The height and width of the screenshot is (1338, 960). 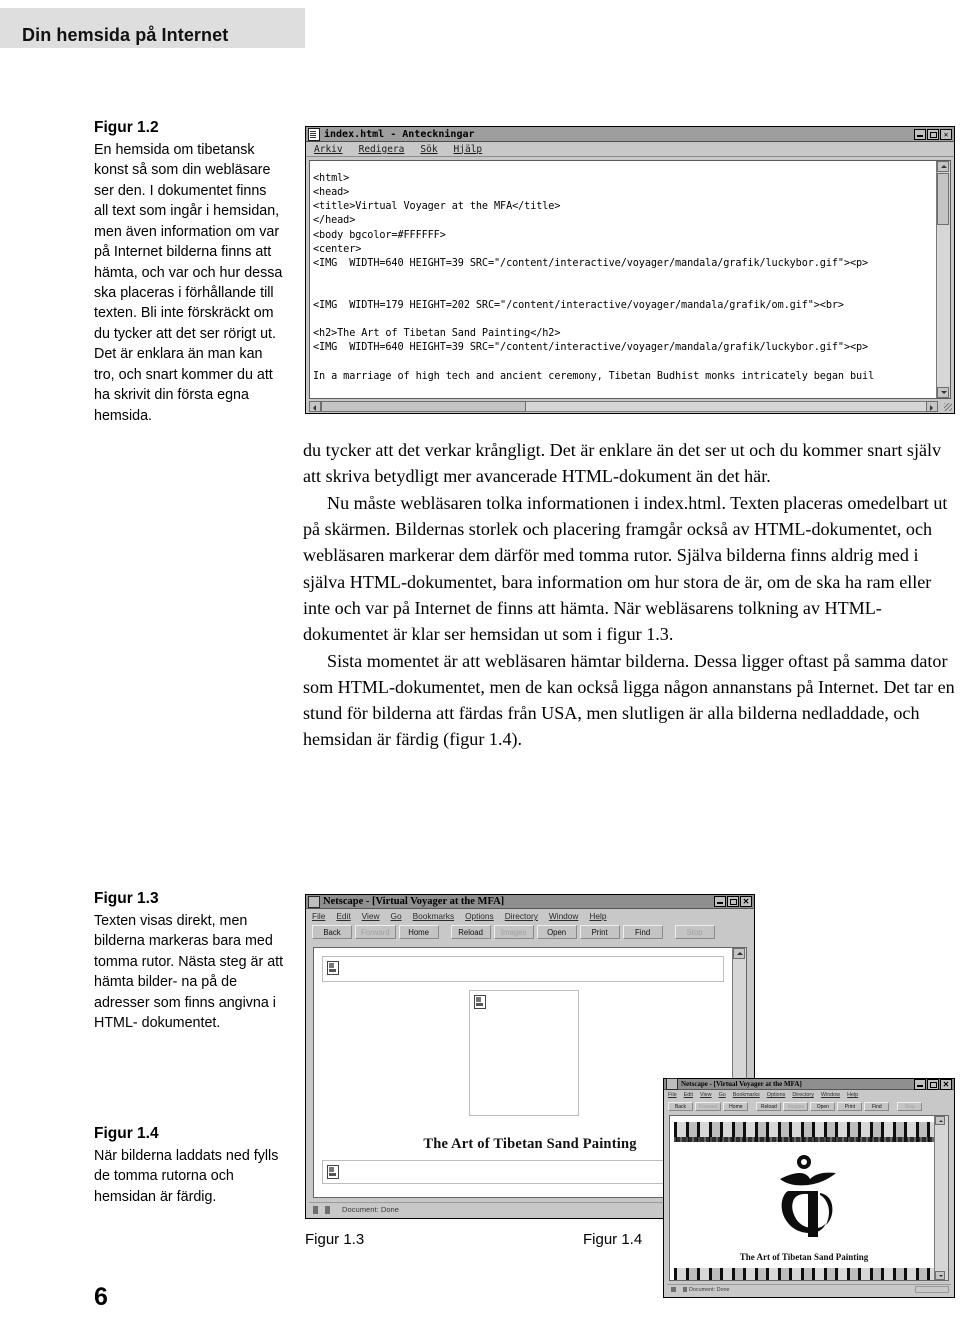 What do you see at coordinates (694, 932) in the screenshot?
I see `stop-button: Stop` at bounding box center [694, 932].